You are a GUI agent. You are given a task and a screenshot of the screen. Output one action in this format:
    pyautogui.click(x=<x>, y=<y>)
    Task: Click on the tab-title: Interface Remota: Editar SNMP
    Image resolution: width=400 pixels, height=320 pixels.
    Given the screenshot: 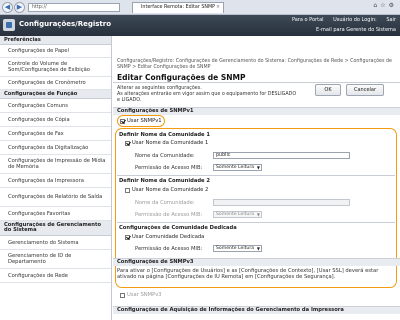 What is the action you would take?
    pyautogui.click(x=178, y=7)
    